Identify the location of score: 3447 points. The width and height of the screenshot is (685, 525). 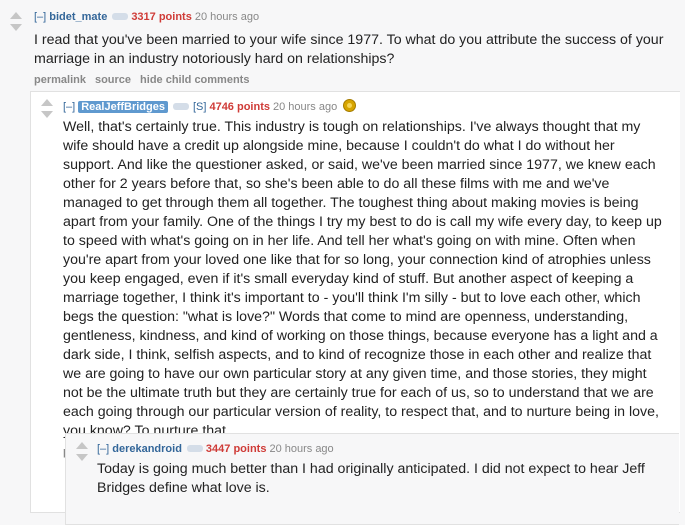
(236, 449).